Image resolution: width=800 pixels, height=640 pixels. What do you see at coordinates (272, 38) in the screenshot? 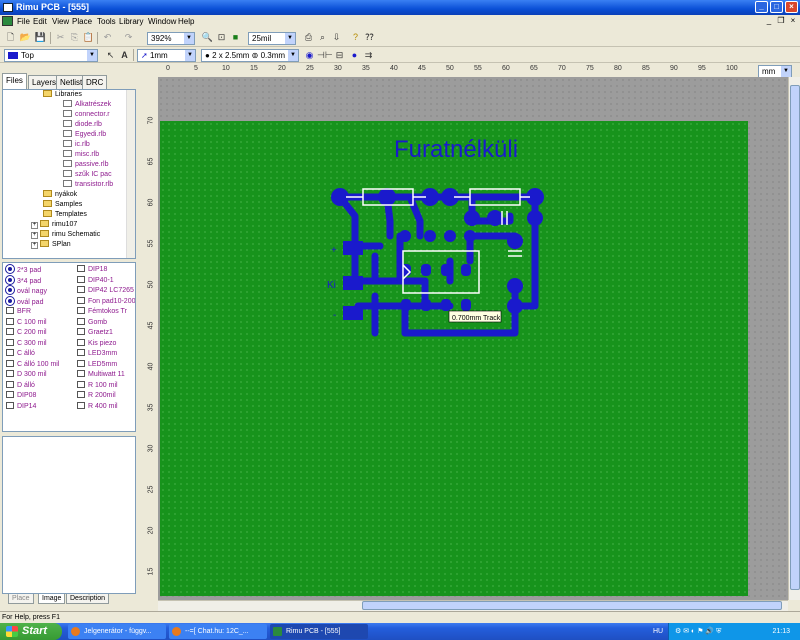
I see `grid-select: 25mil ▼` at bounding box center [272, 38].